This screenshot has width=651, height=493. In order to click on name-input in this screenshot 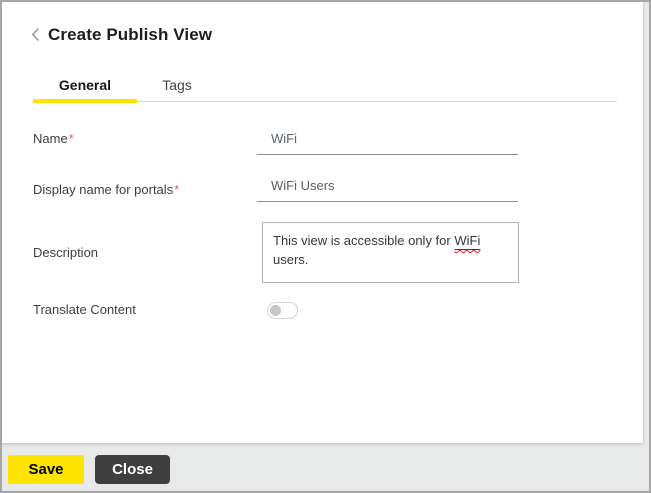, I will do `click(387, 141)`.